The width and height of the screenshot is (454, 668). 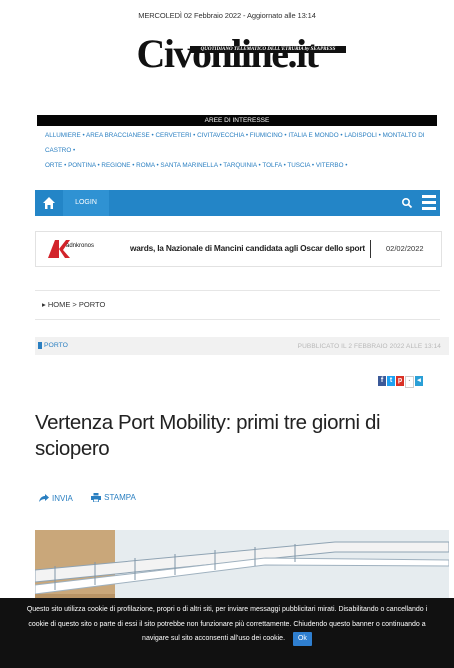 I want to click on send-button: INVIA, so click(x=56, y=498).